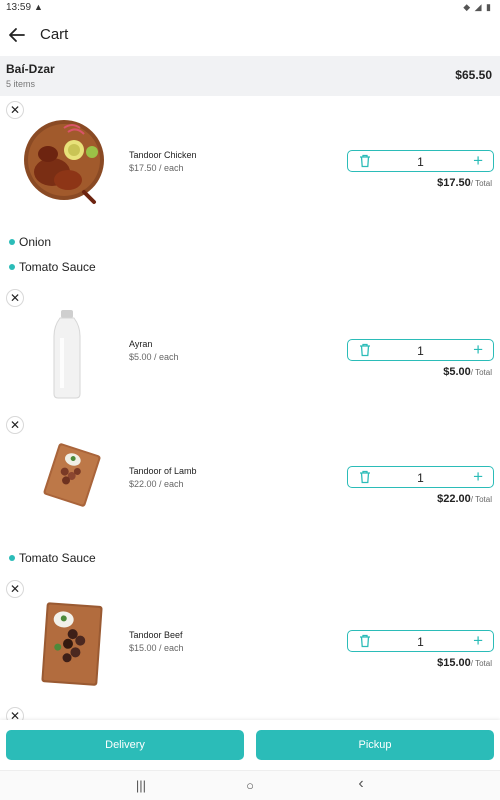  I want to click on line-total: $5.00/ Total, so click(467, 372).